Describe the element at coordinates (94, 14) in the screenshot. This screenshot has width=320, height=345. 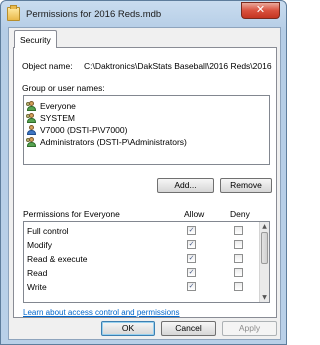
I see `window-title: Permissions for 2016 Reds.mdb` at that location.